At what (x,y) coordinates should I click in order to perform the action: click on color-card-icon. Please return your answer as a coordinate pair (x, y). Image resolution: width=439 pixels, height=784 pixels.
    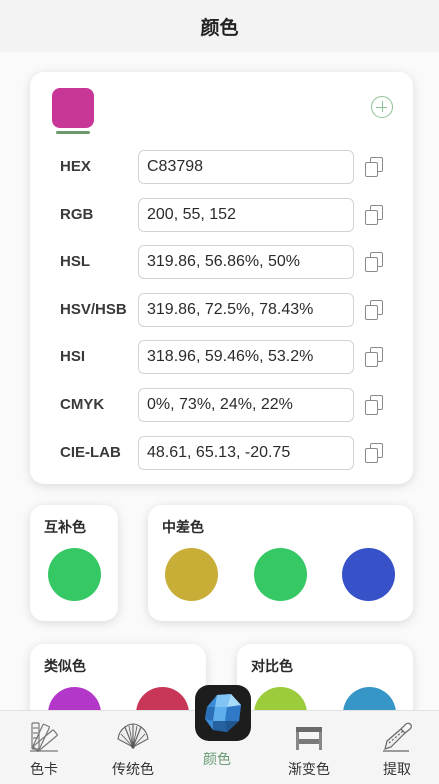
    Looking at the image, I should click on (44, 737).